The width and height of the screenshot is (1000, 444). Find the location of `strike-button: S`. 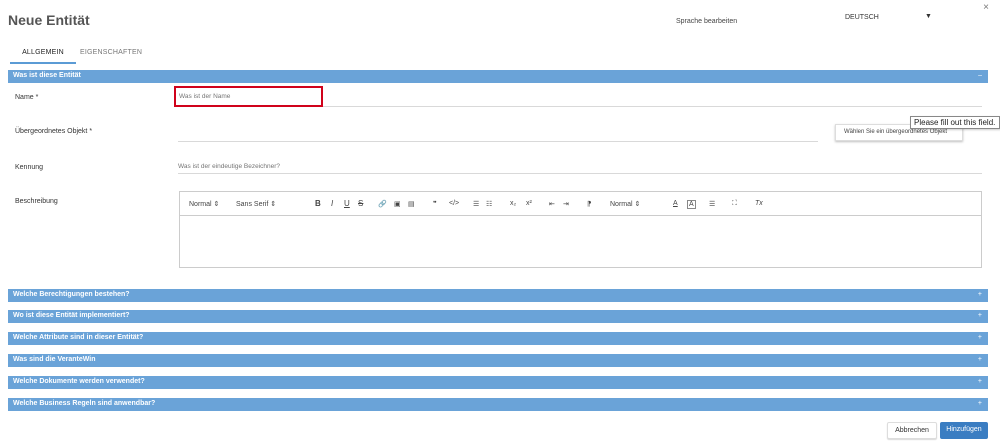

strike-button: S is located at coordinates (360, 203).